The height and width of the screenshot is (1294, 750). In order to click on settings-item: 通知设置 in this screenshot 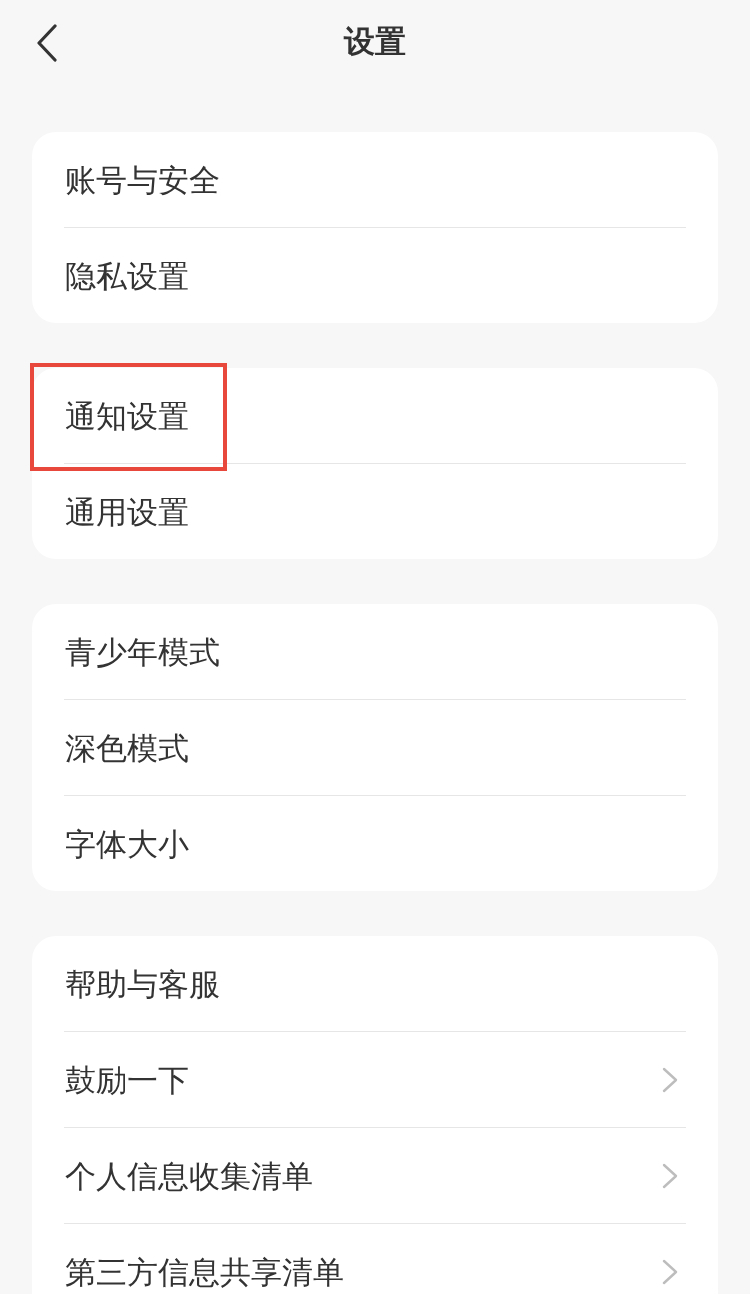, I will do `click(375, 415)`.